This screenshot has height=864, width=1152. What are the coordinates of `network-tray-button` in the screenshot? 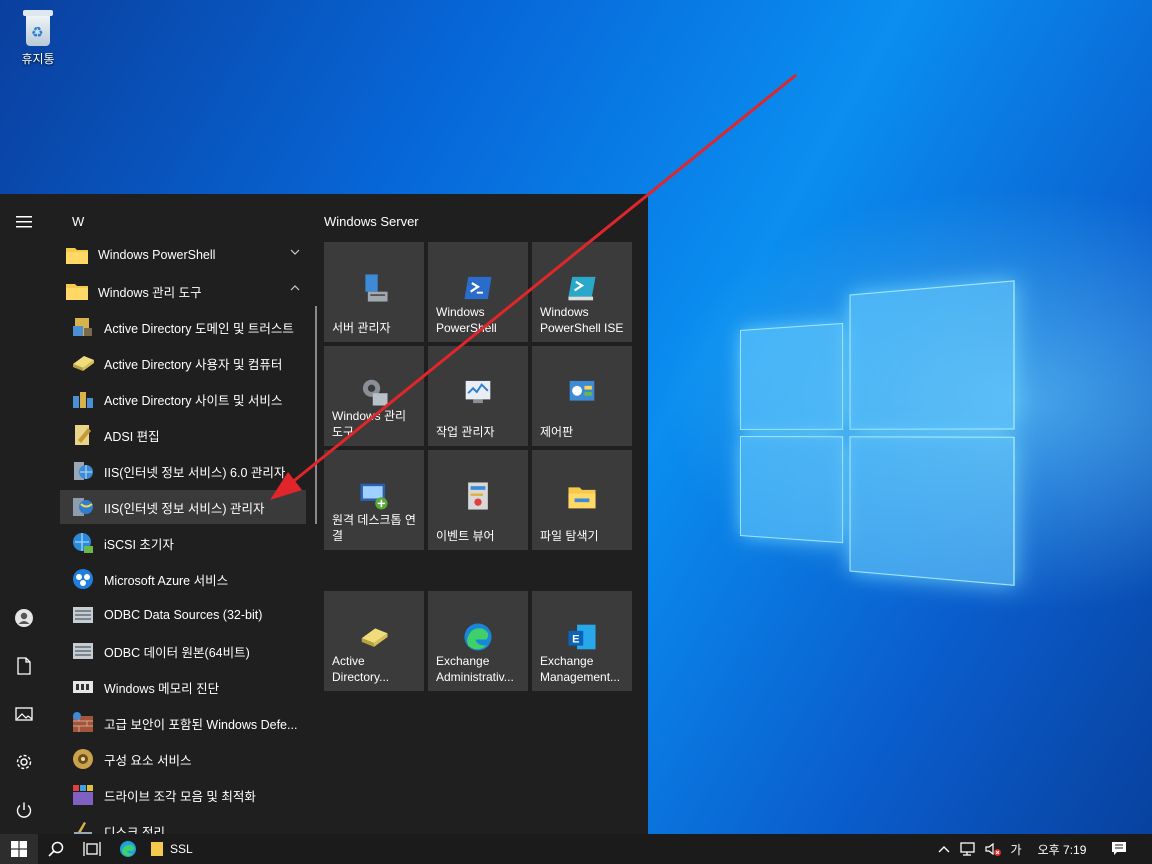 It's located at (969, 849).